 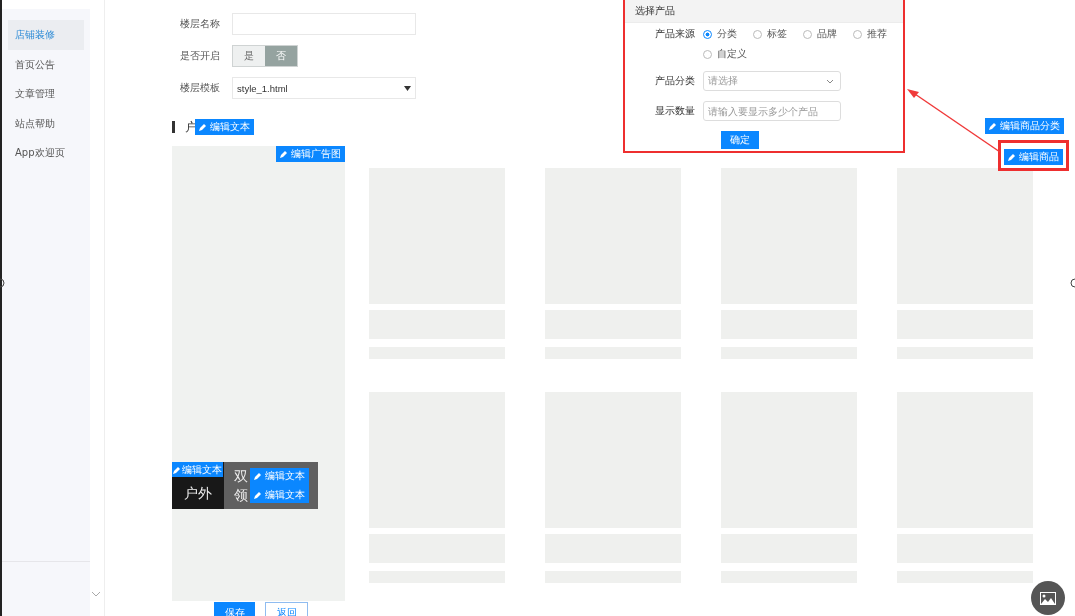 I want to click on radio-option: 品牌, so click(x=828, y=34).